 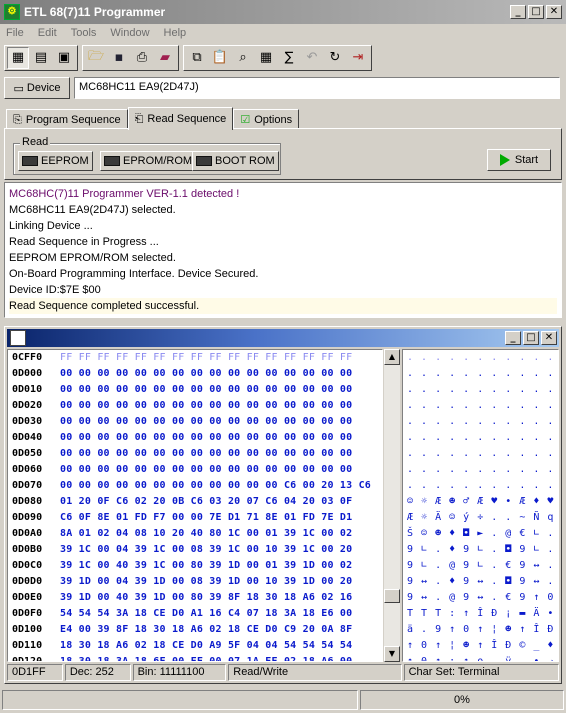 I want to click on hex-maximize-button: □, so click(x=531, y=338).